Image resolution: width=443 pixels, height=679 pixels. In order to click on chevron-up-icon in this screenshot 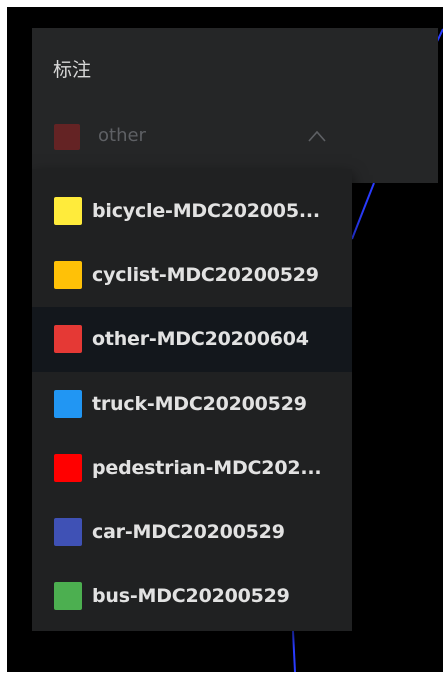, I will do `click(317, 136)`.